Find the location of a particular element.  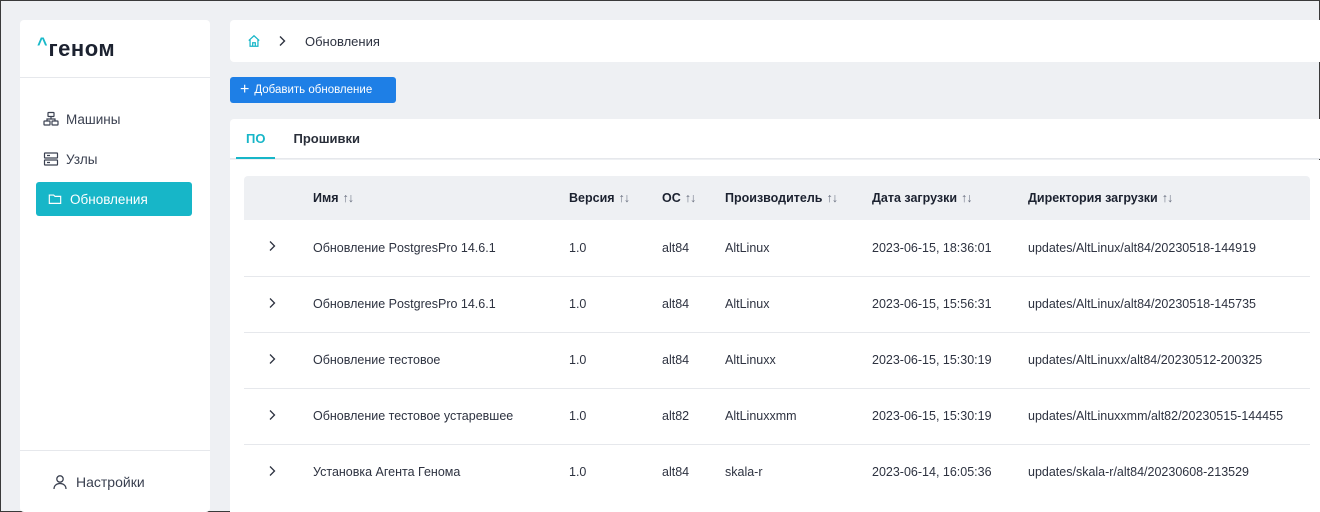

cell-name: Обновление тестовое is located at coordinates (377, 360).